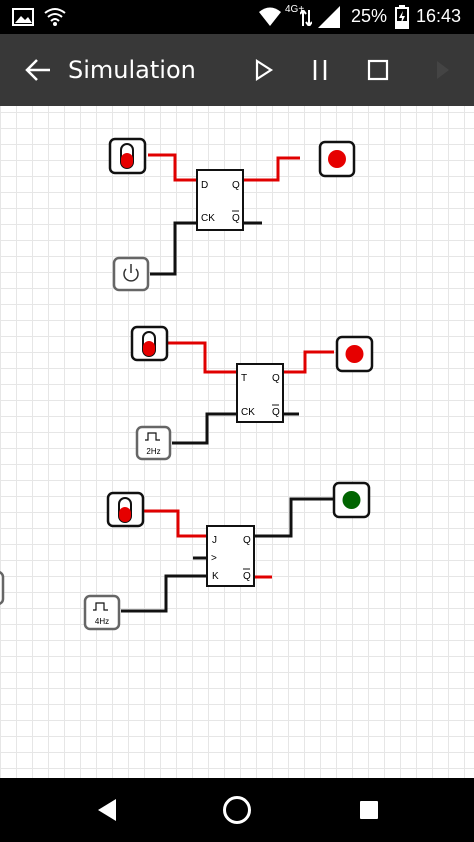 The height and width of the screenshot is (842, 474). Describe the element at coordinates (215, 576) in the screenshot. I see `k-input-label: K` at that location.